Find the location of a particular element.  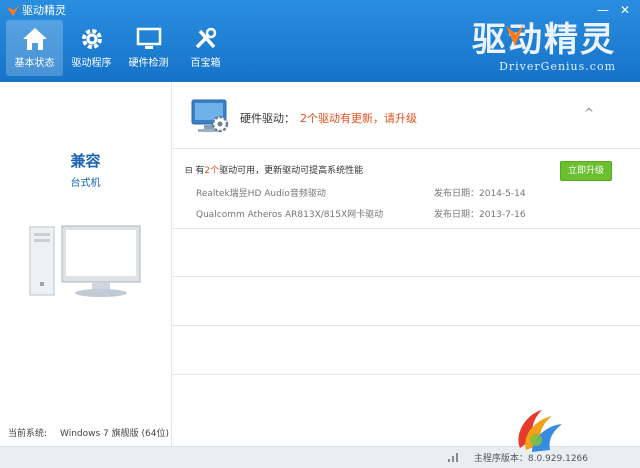

nav-label: 硬件检测 is located at coordinates (148, 63).